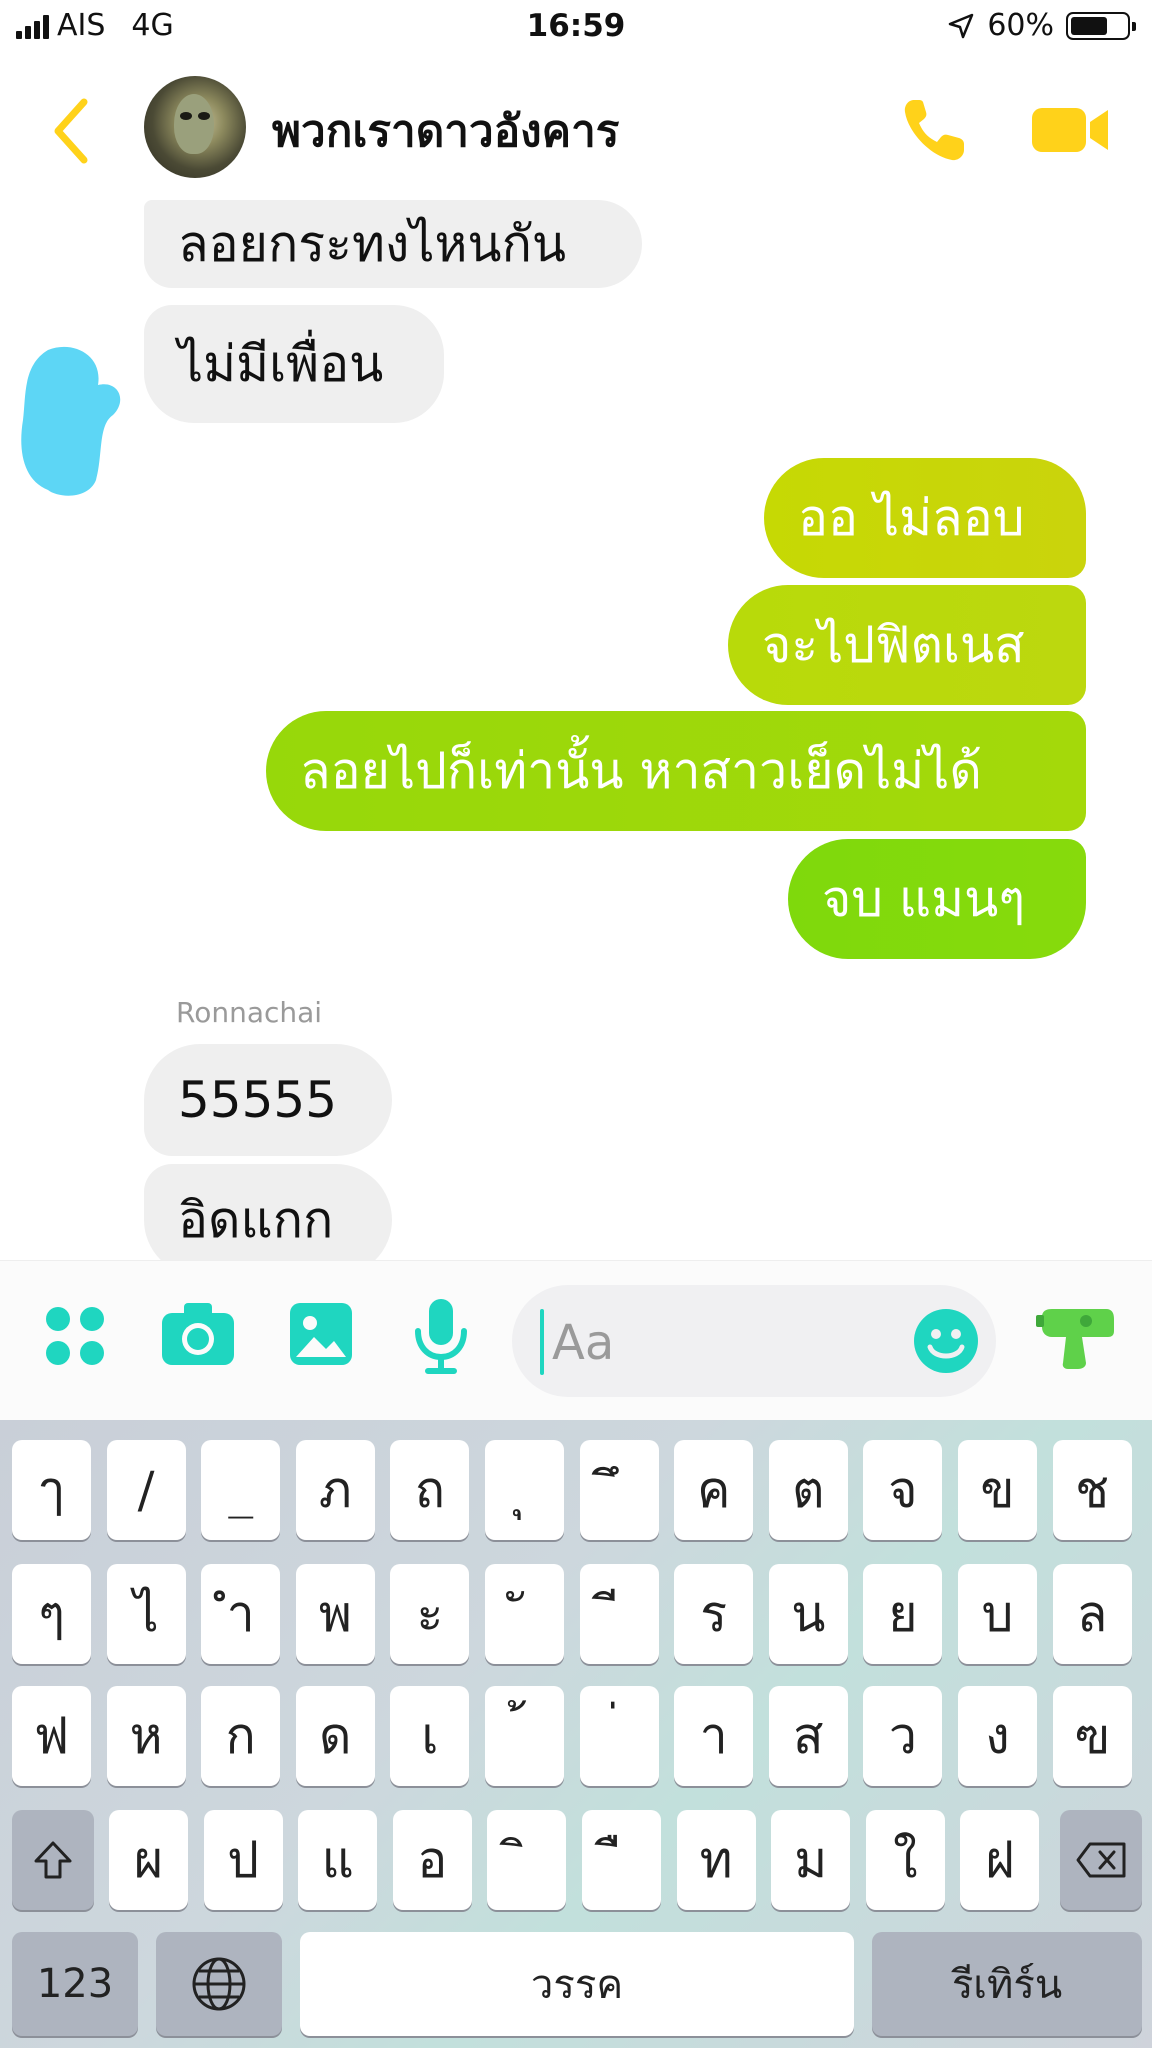  What do you see at coordinates (338, 1860) in the screenshot?
I see `key: แ` at bounding box center [338, 1860].